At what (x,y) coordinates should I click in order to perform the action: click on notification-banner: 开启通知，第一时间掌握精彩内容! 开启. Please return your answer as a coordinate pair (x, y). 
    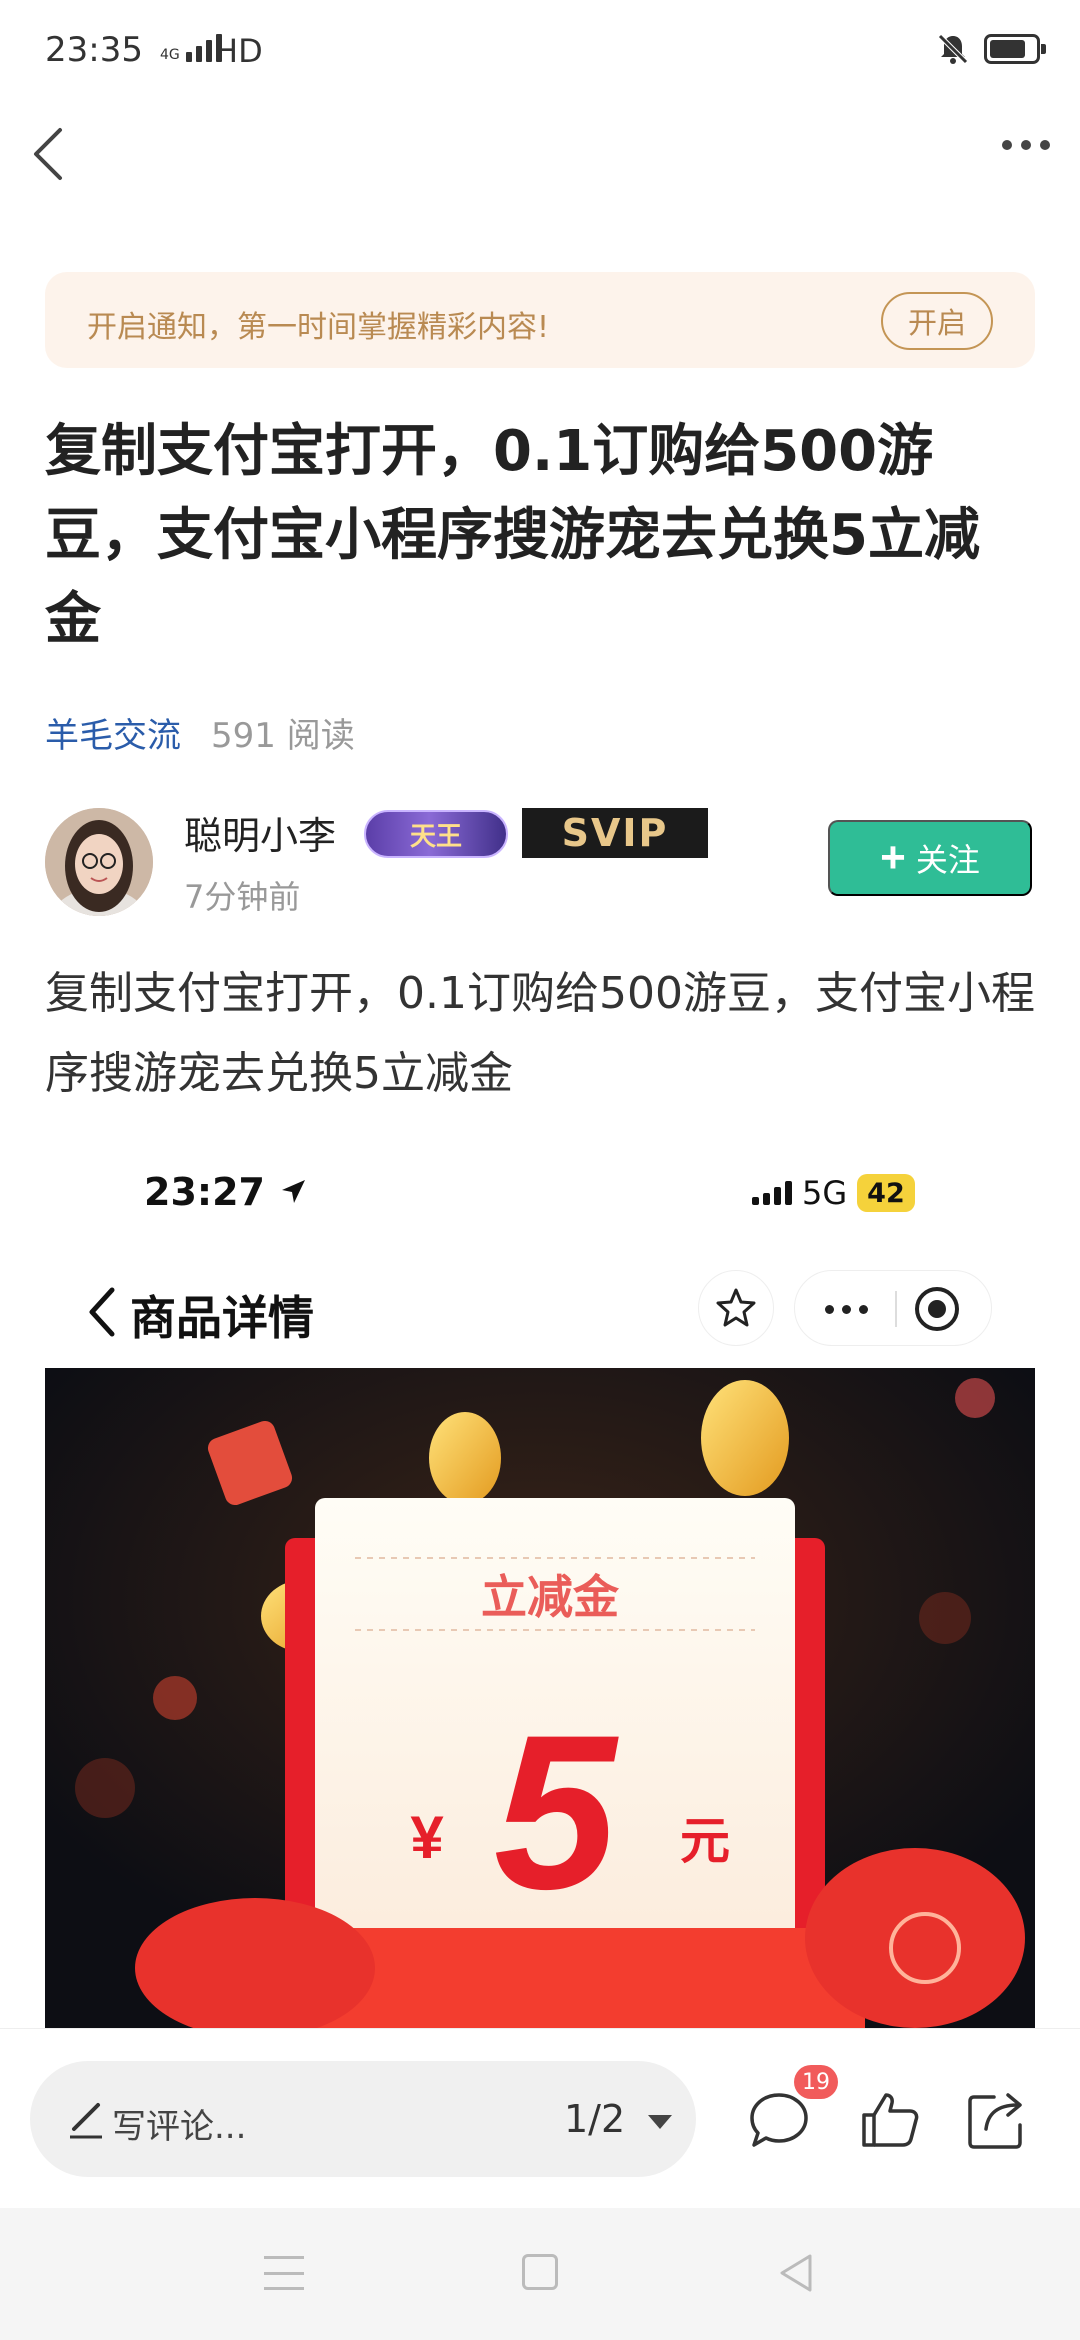
    Looking at the image, I should click on (540, 320).